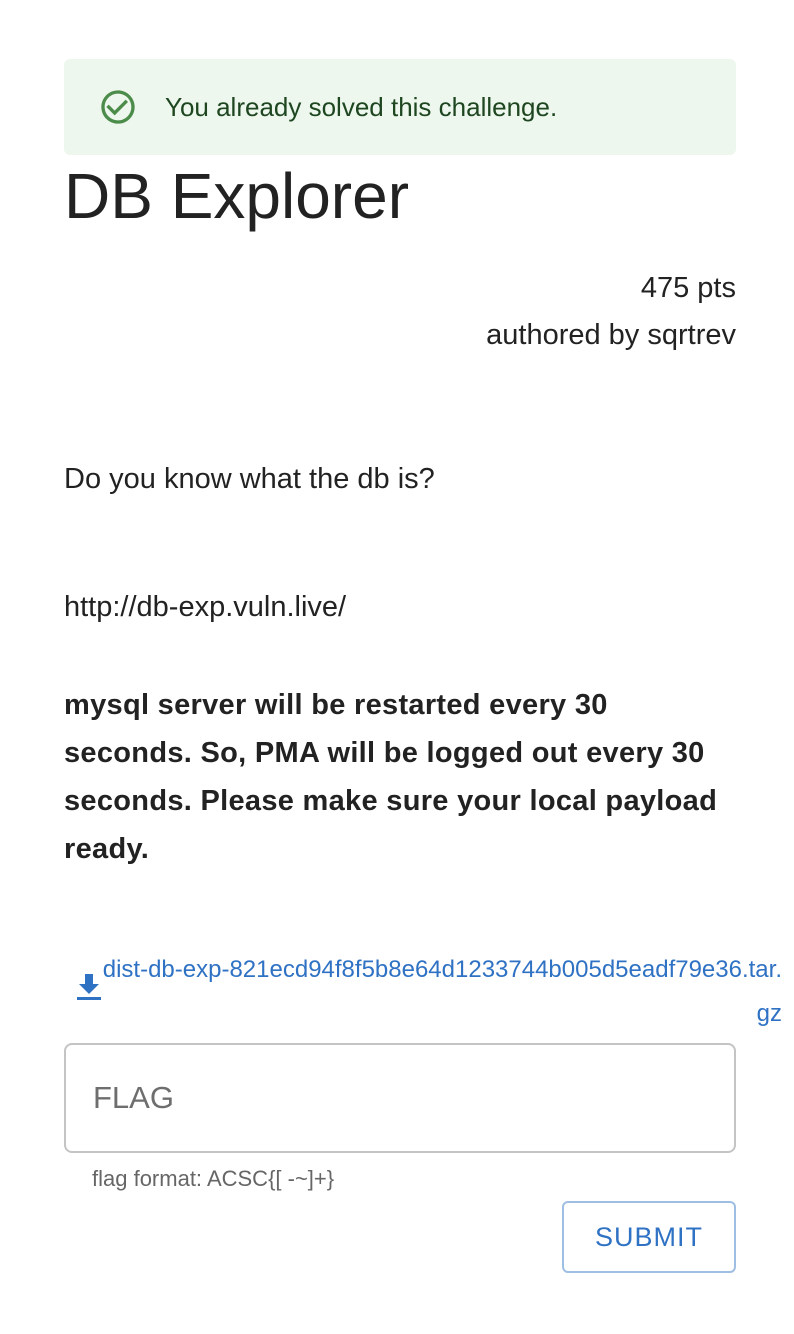 The width and height of the screenshot is (794, 1334). Describe the element at coordinates (213, 1178) in the screenshot. I see `flag-format-helper: flag format: ACSC{[ -~]+}` at that location.